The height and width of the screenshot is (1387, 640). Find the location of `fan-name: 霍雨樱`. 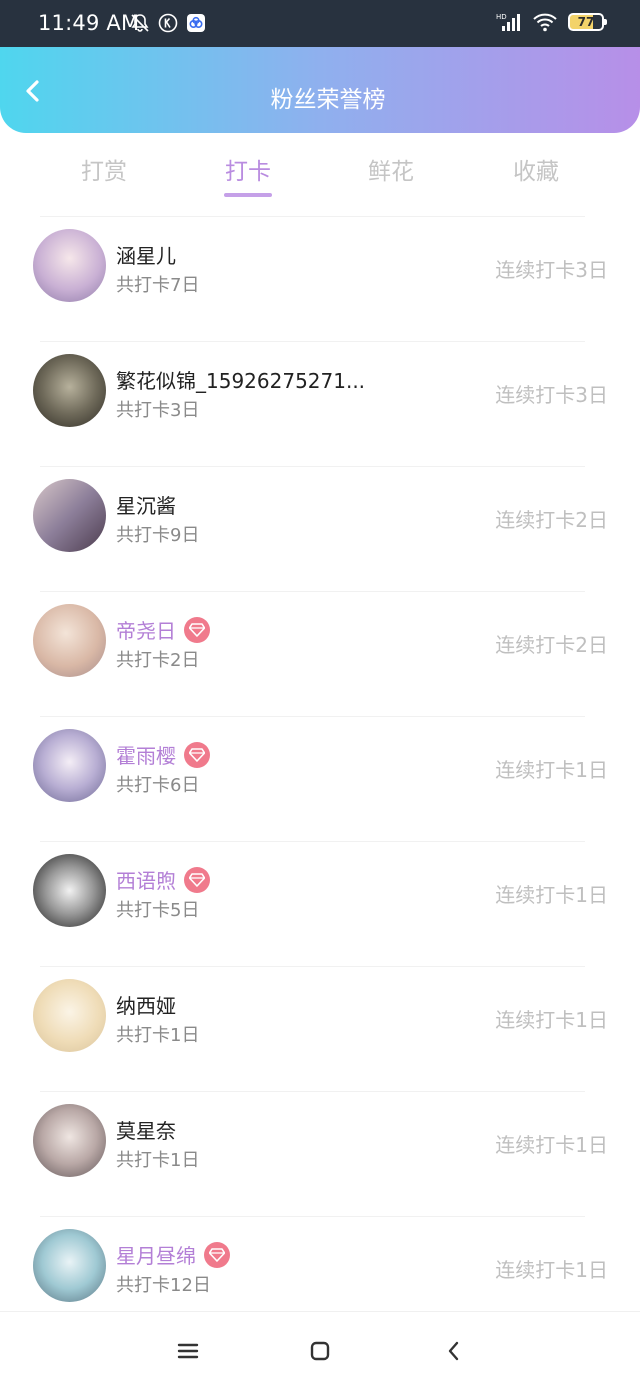

fan-name: 霍雨樱 is located at coordinates (146, 756).